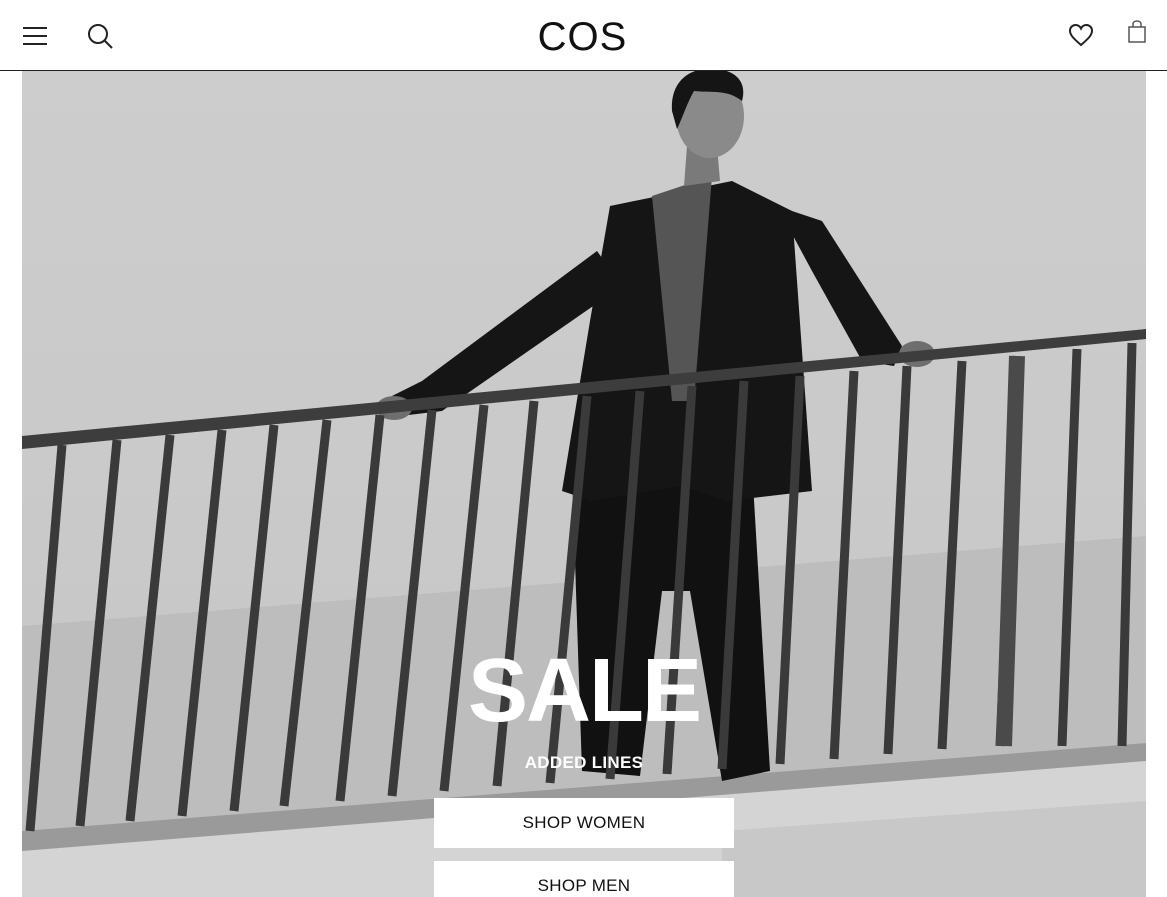 The width and height of the screenshot is (1167, 897). What do you see at coordinates (1137, 32) in the screenshot?
I see `shopping-bag-icon` at bounding box center [1137, 32].